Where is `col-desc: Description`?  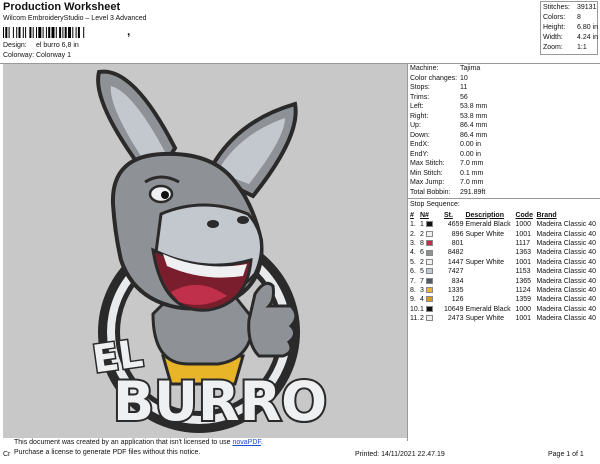 col-desc: Description is located at coordinates (484, 215).